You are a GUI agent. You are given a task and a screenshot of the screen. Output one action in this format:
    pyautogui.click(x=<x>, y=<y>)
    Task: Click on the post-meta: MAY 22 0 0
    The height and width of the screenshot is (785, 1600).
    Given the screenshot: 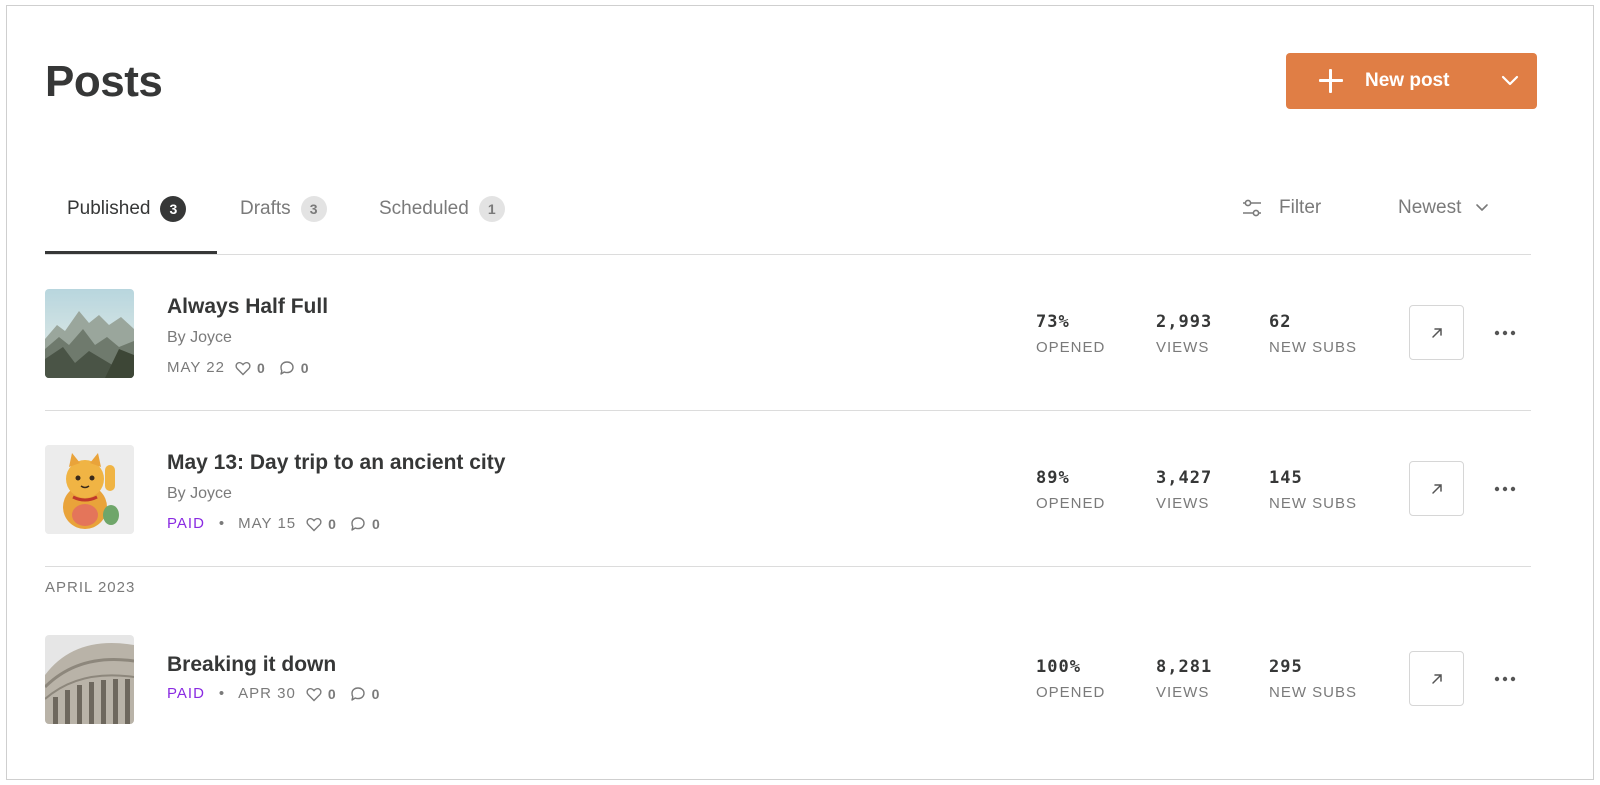 What is the action you would take?
    pyautogui.click(x=238, y=368)
    